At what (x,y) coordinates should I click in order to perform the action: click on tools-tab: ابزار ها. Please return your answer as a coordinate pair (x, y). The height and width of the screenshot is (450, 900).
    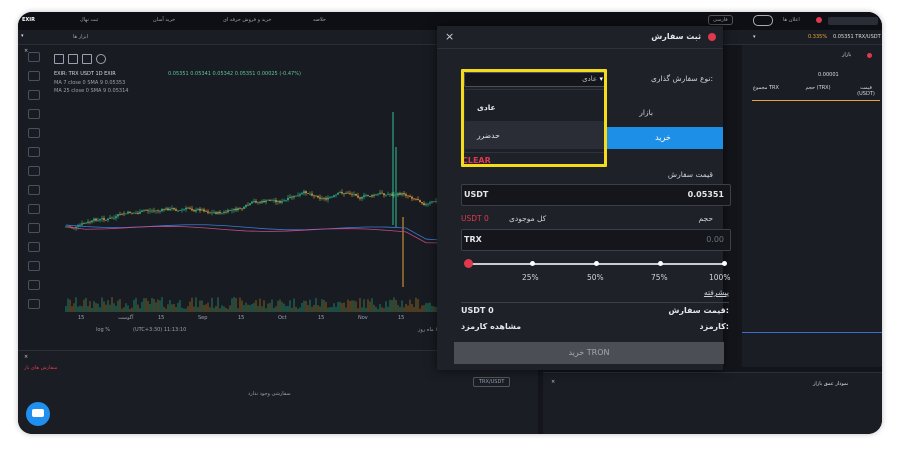
    Looking at the image, I should click on (80, 37).